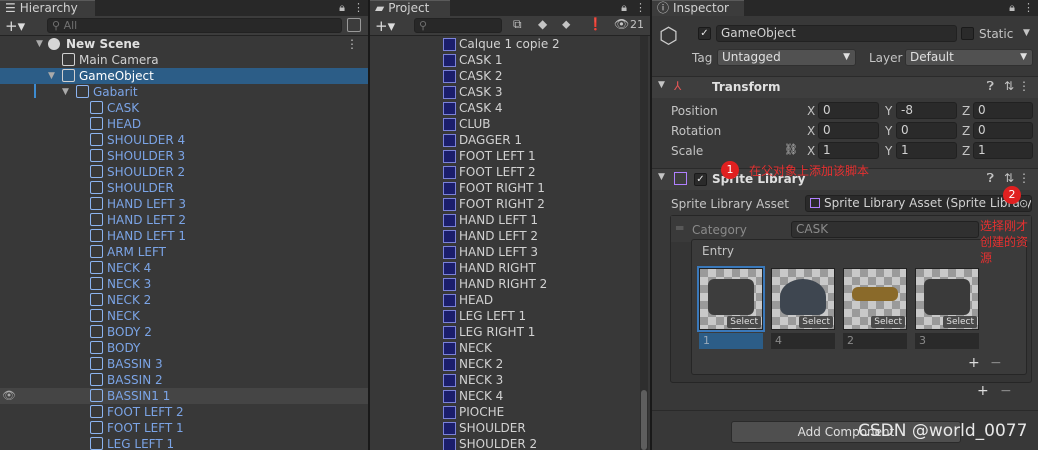 The image size is (1038, 450). What do you see at coordinates (845, 87) in the screenshot?
I see `transform-header: ▼ ⅄ Transform ❓︎ ⇅ ⋮` at bounding box center [845, 87].